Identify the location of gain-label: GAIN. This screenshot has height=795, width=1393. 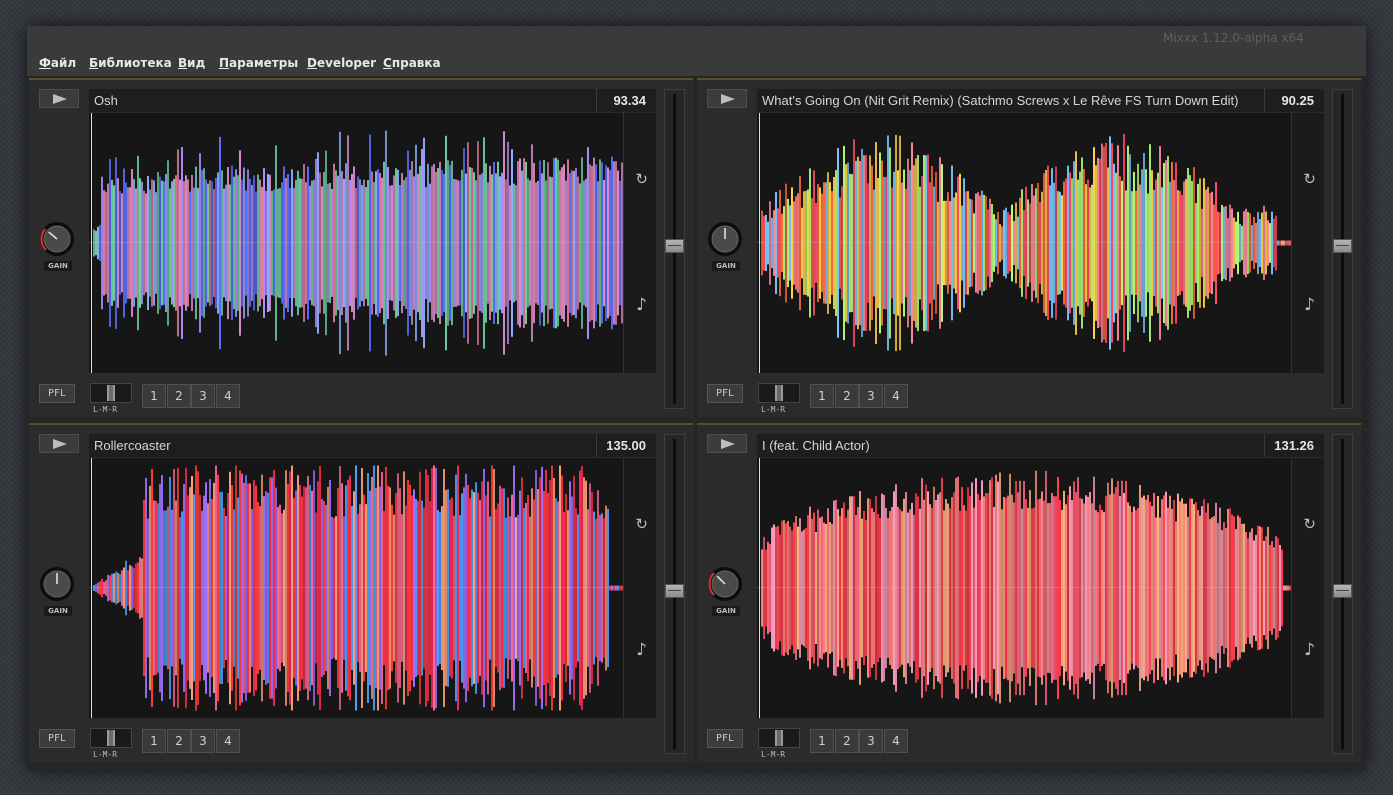
(726, 266).